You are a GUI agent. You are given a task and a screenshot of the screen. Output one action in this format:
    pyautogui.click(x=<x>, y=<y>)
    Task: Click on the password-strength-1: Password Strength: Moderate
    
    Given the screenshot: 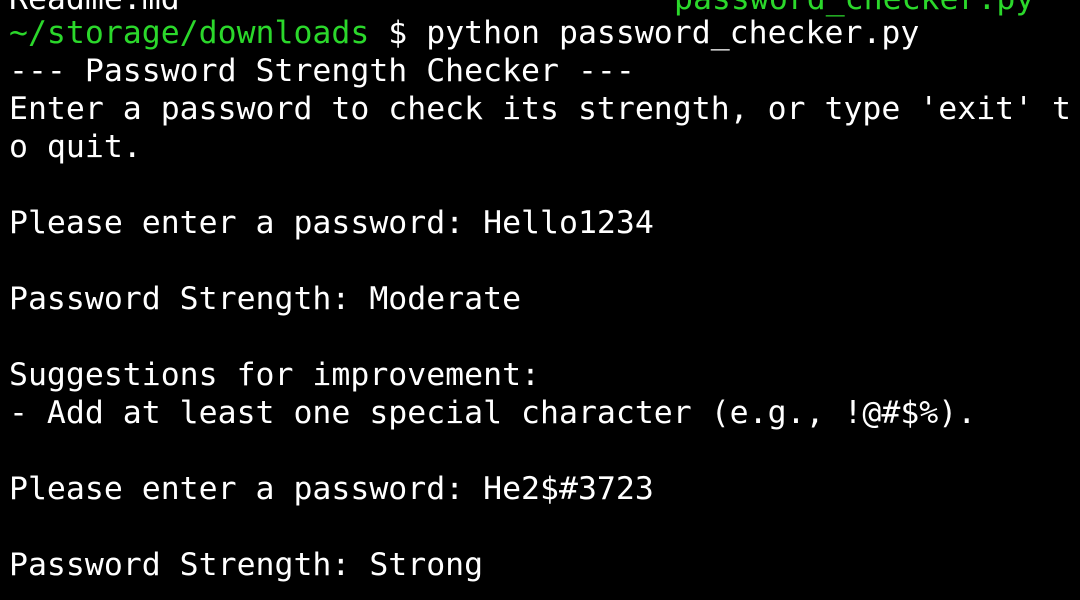 What is the action you would take?
    pyautogui.click(x=265, y=299)
    